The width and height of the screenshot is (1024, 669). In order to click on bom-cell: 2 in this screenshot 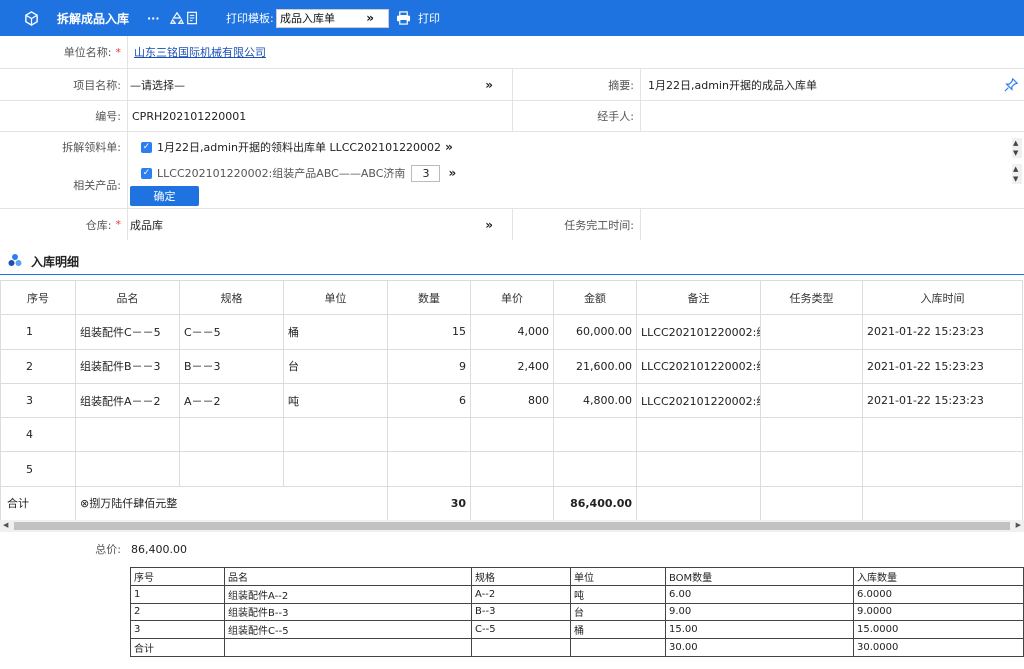, I will do `click(177, 612)`.